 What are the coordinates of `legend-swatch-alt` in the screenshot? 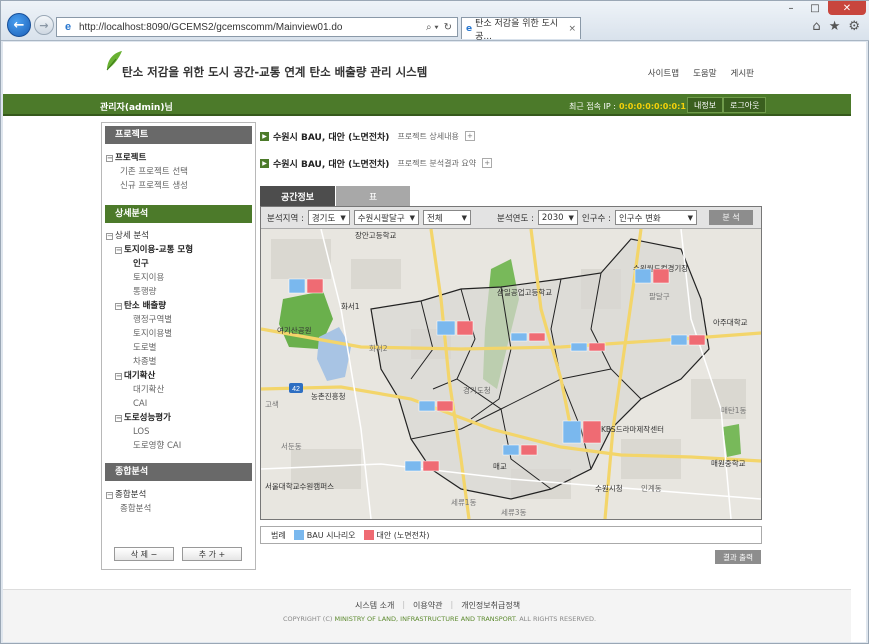 It's located at (368, 535).